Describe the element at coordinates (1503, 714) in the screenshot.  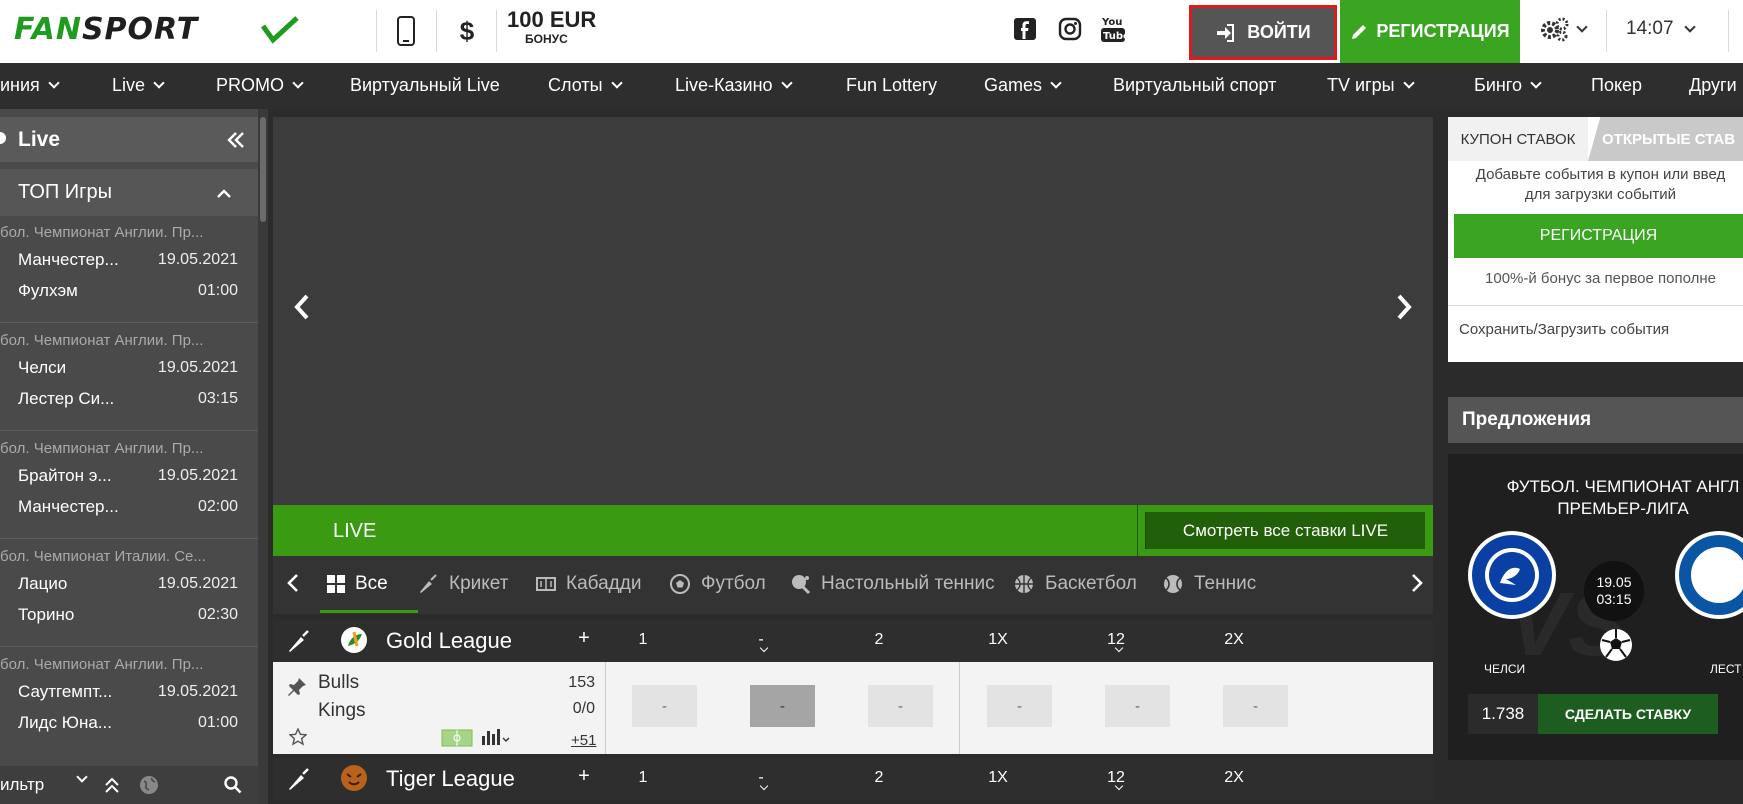
I see `offer-coefficient: 1.738` at that location.